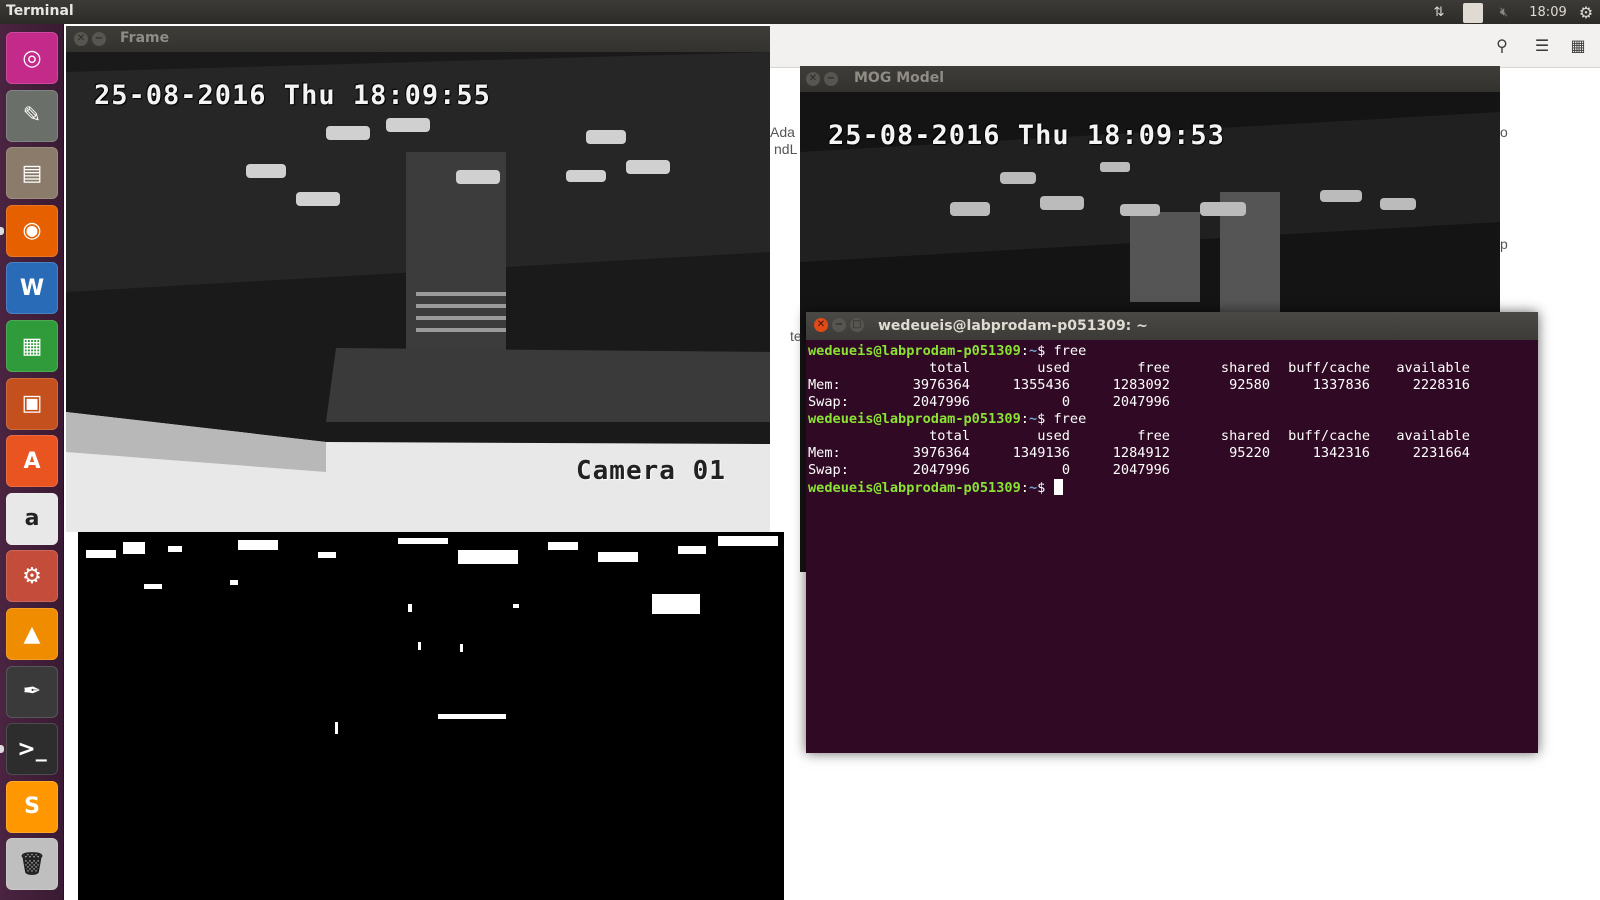 The image size is (1600, 900). What do you see at coordinates (1441, 453) in the screenshot?
I see `terminal-cell: 2231664` at bounding box center [1441, 453].